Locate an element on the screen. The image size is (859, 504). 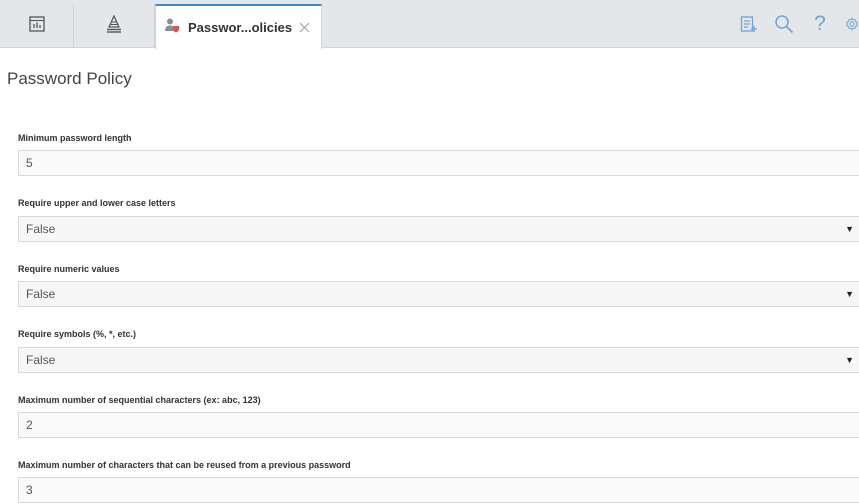
field-label-numeric: Require numeric values is located at coordinates (69, 269).